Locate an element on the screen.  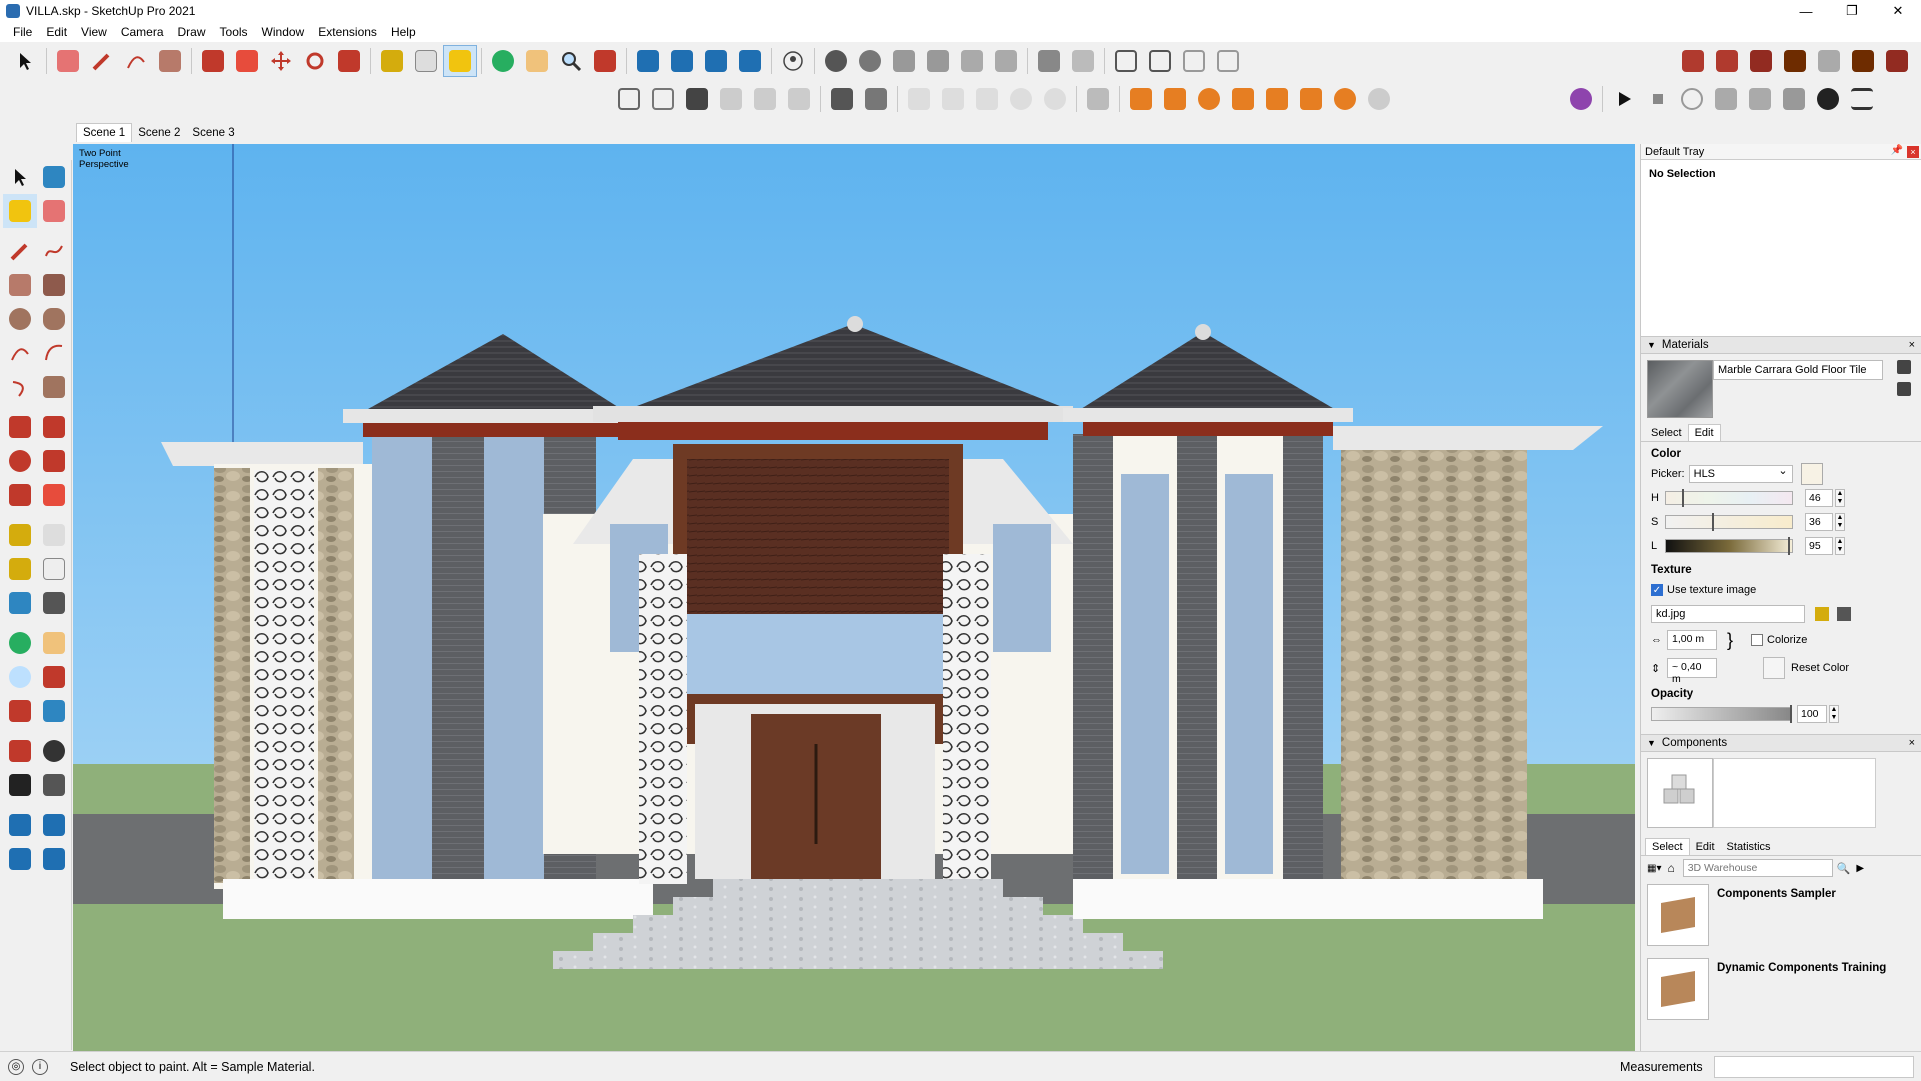
ext-tool-4-button is located at coordinates (1795, 61).